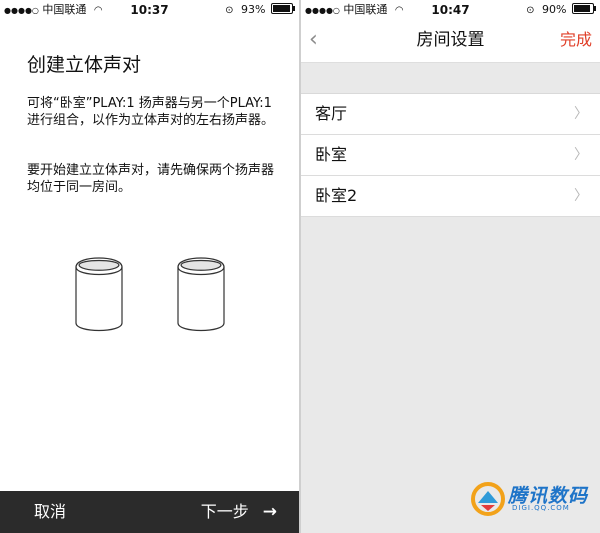  Describe the element at coordinates (530, 499) in the screenshot. I see `watermark: 腾讯数码 DIGI.QQ.COM` at that location.